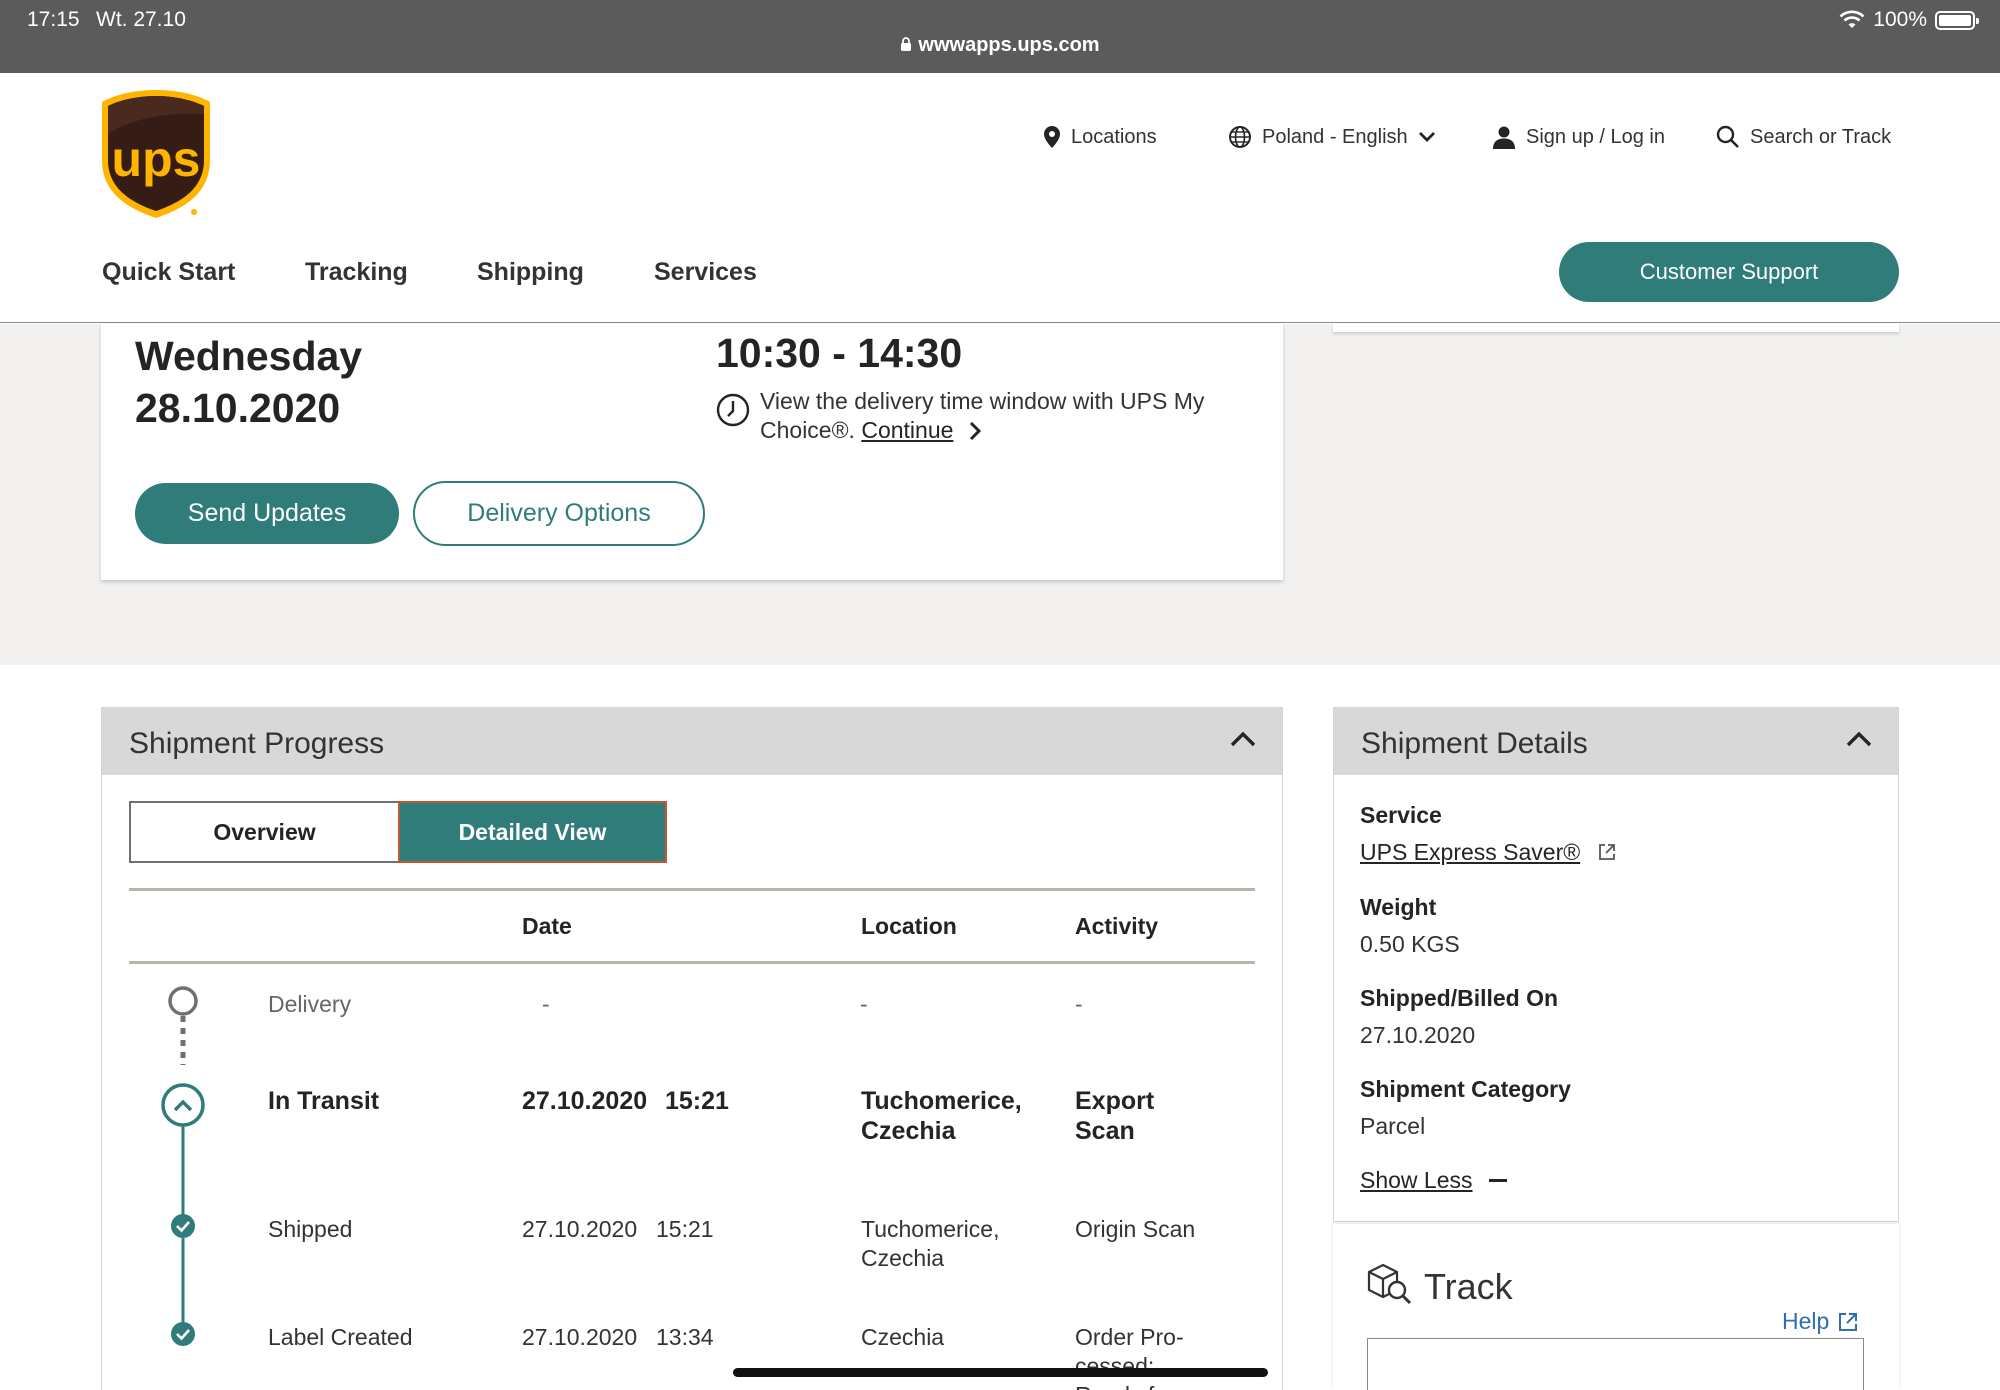 This screenshot has height=1390, width=2000. What do you see at coordinates (156, 159) in the screenshot?
I see `svg-text: ups` at bounding box center [156, 159].